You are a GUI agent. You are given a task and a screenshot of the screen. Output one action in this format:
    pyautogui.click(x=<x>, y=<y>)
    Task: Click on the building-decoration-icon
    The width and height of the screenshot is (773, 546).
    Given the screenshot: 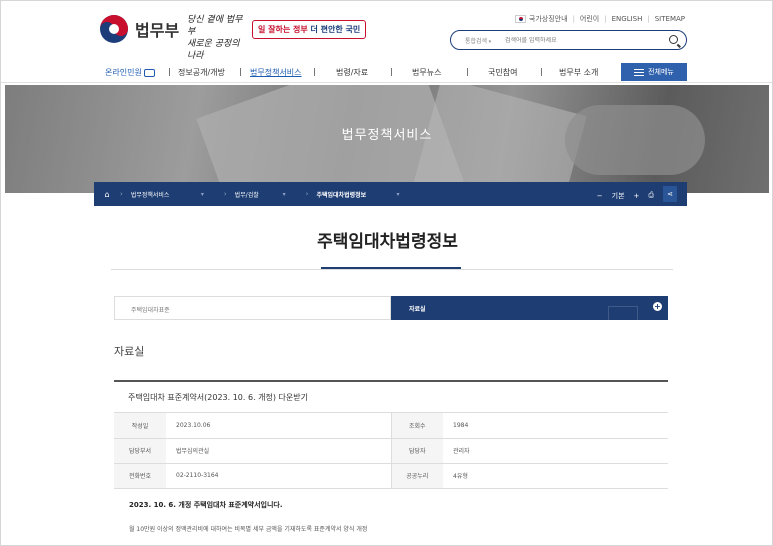 What is the action you would take?
    pyautogui.click(x=623, y=313)
    